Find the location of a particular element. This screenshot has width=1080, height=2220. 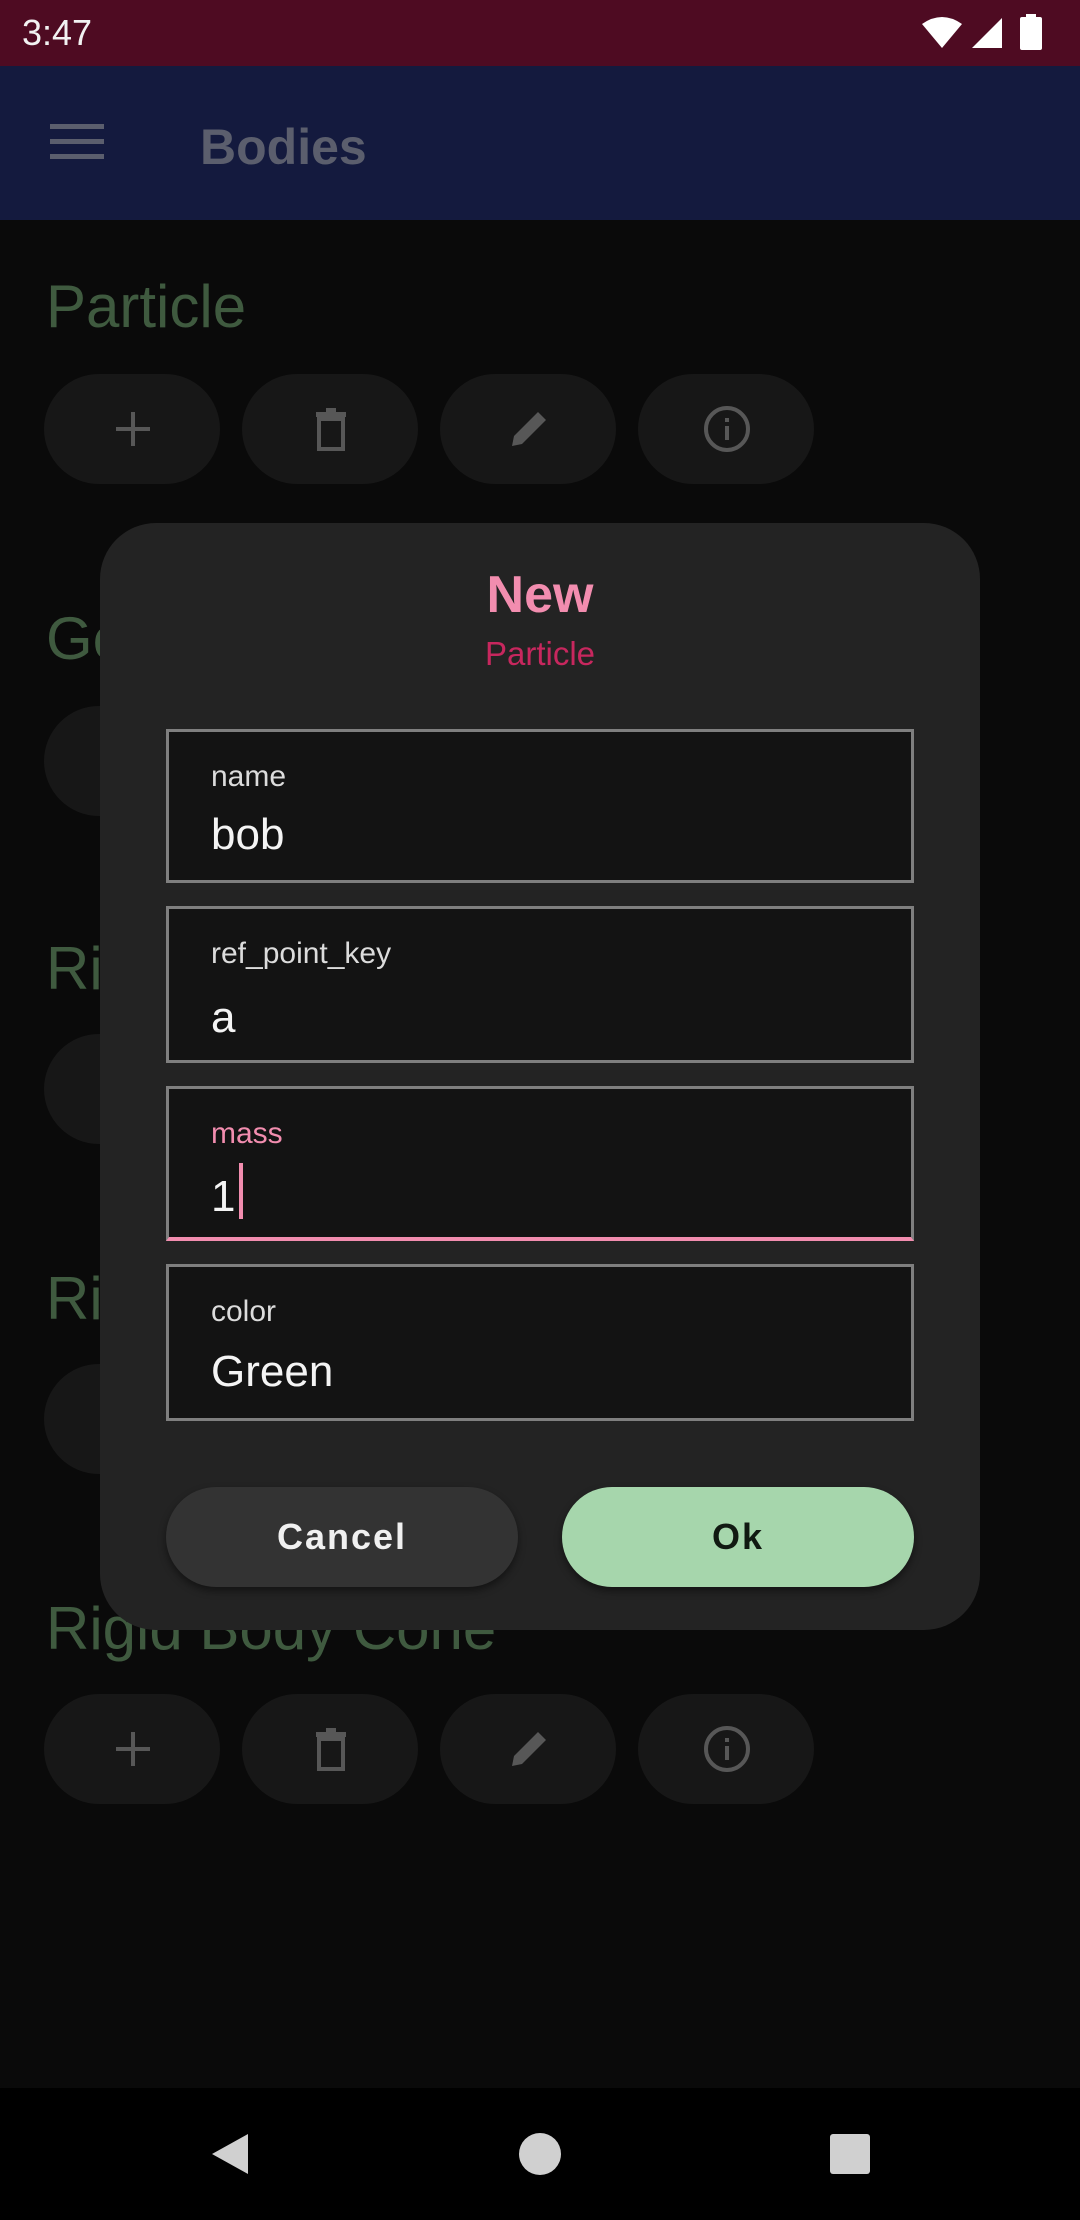

status-icons is located at coordinates (985, 33).